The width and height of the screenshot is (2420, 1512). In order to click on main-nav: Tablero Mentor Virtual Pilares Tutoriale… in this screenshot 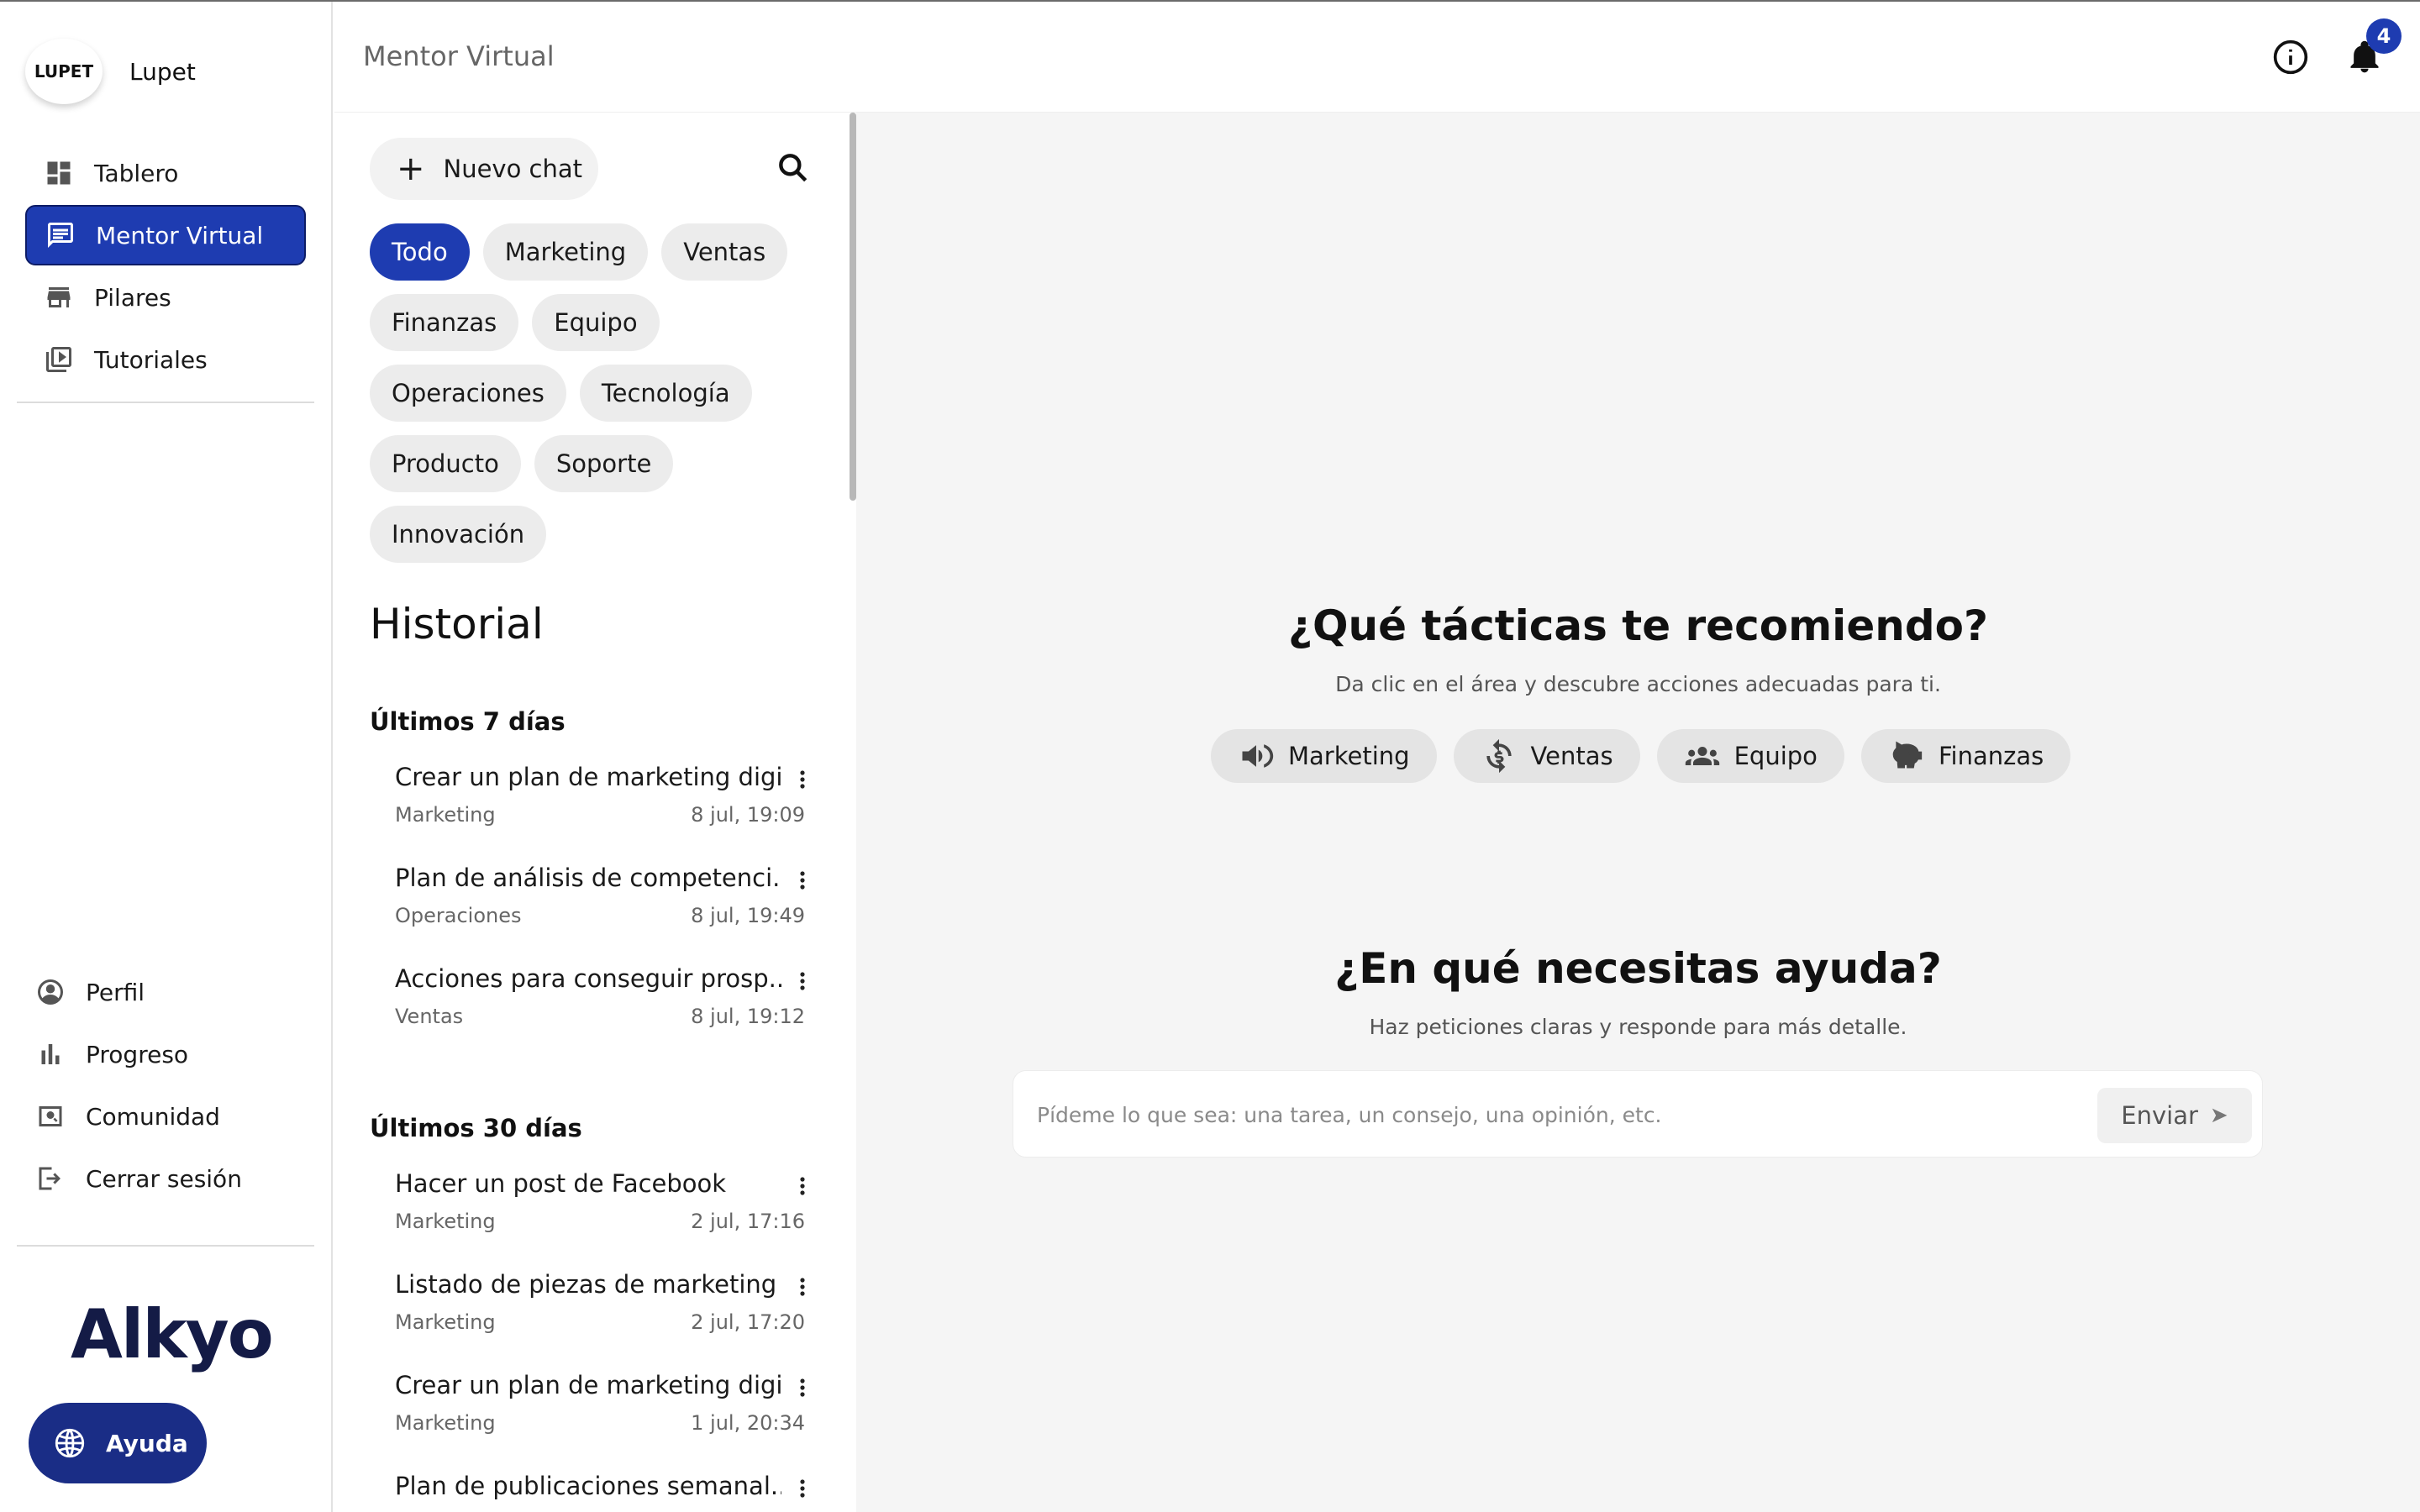, I will do `click(165, 267)`.